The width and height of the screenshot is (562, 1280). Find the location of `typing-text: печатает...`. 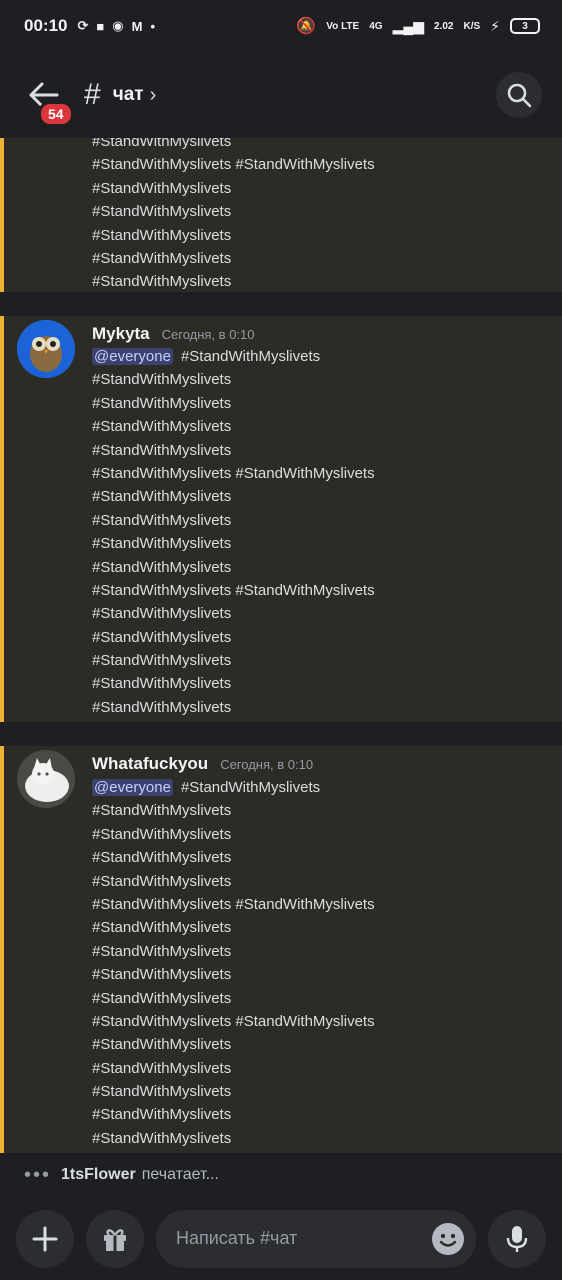

typing-text: печатает... is located at coordinates (180, 1174).